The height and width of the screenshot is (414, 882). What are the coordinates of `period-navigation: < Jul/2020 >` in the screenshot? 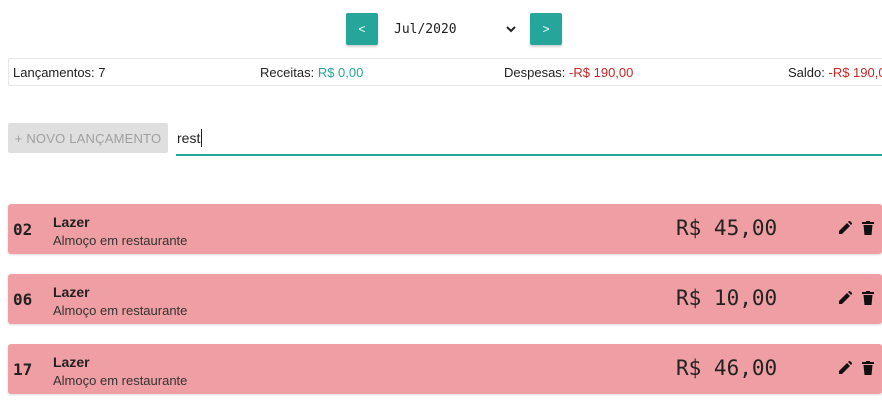 It's located at (454, 29).